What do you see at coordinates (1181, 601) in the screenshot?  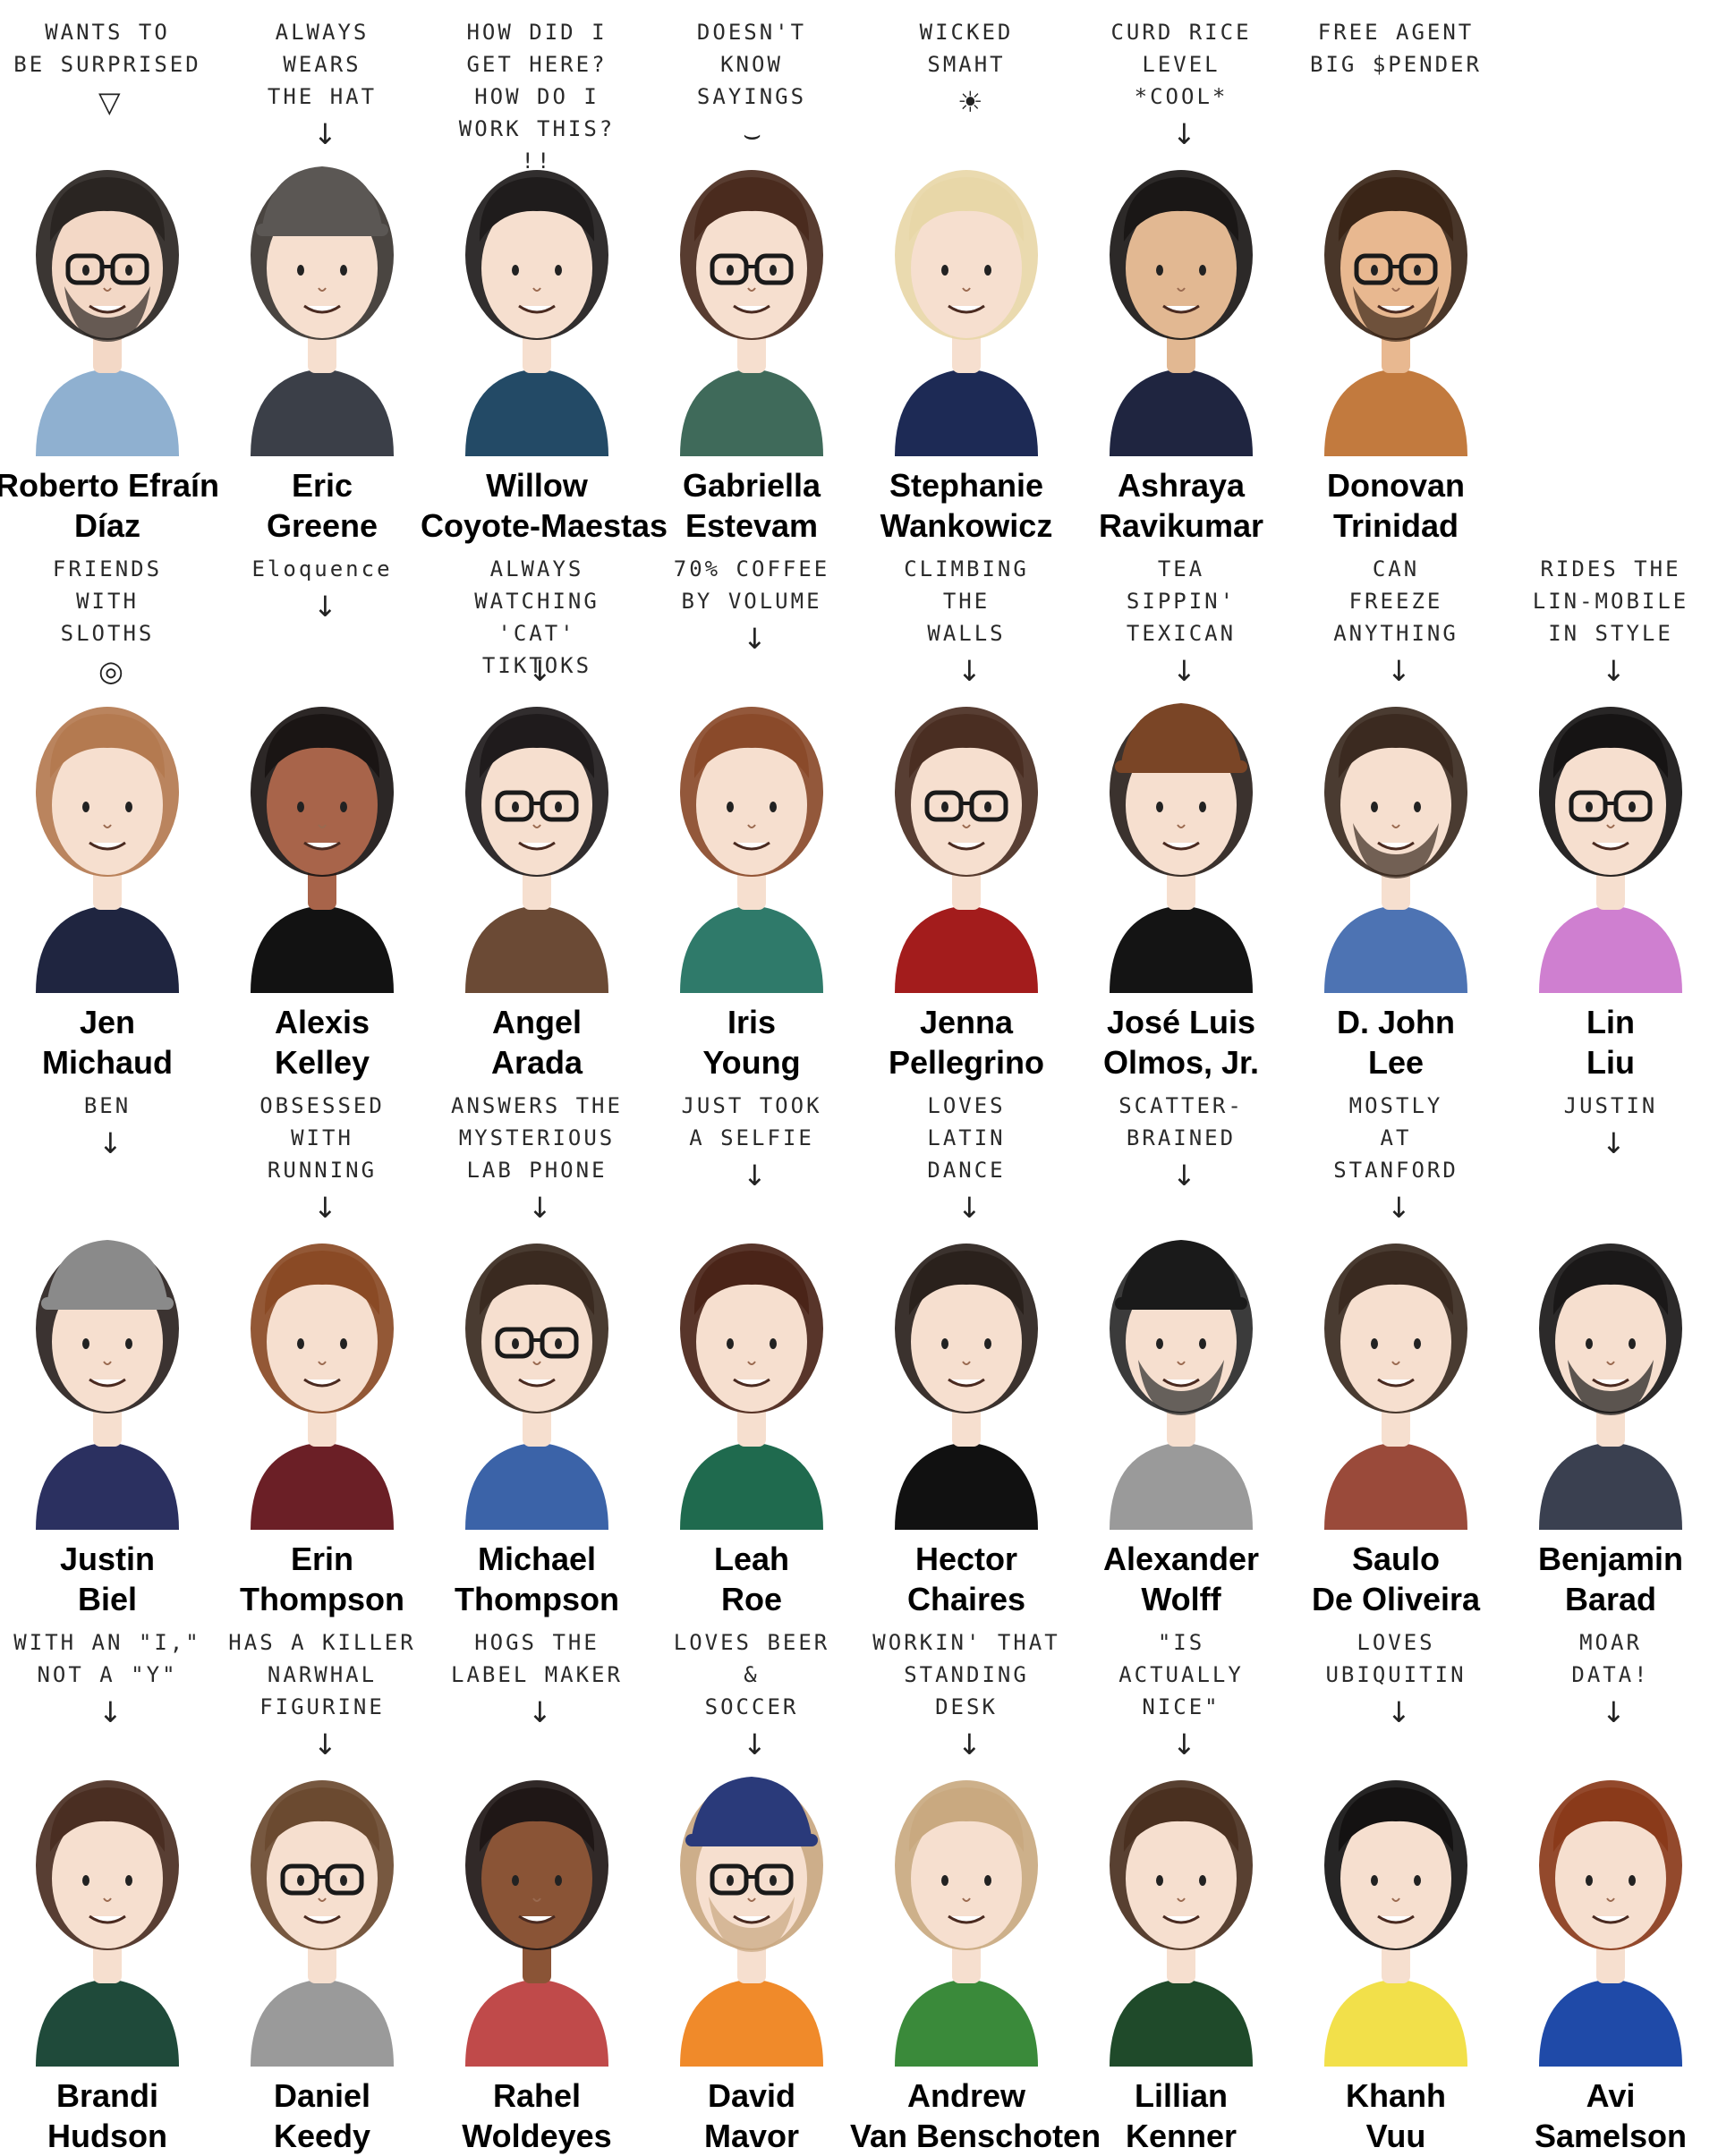 I see `caption-note: TEA SIPPIN' TEXICAN` at bounding box center [1181, 601].